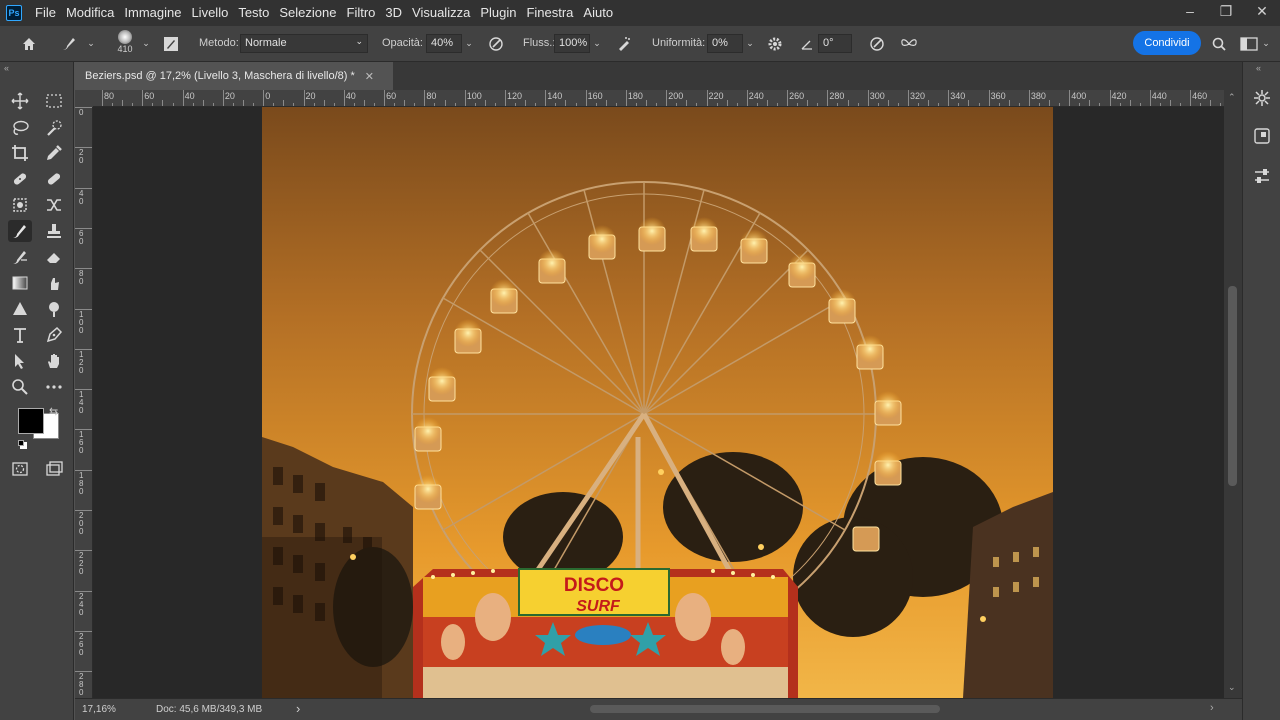 Image resolution: width=1280 pixels, height=720 pixels. Describe the element at coordinates (54, 387) in the screenshot. I see `more-tools-icon` at that location.